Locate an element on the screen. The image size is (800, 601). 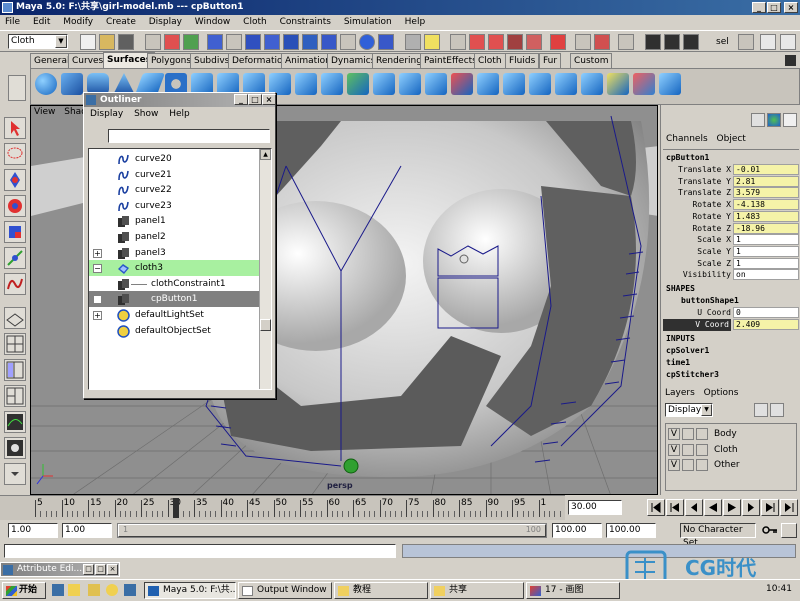
input-node: cpStitcher3 is located at coordinates (730, 375).